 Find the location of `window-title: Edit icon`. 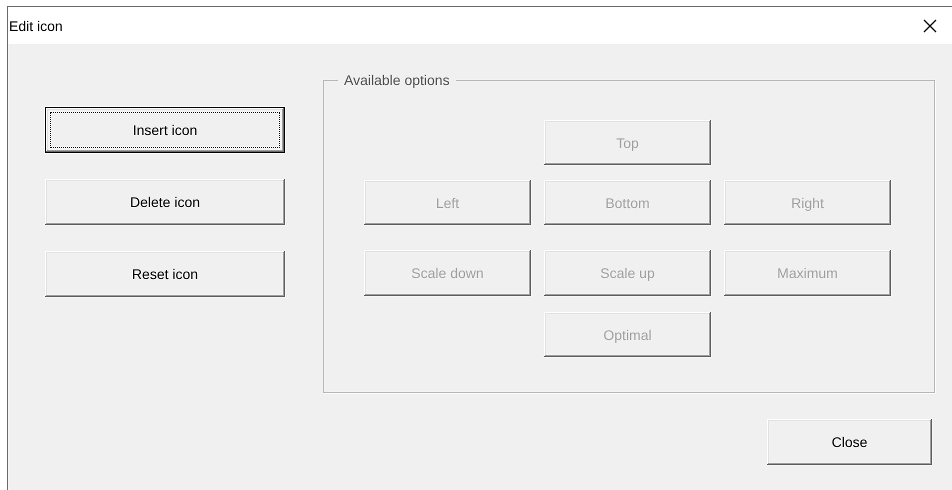

window-title: Edit icon is located at coordinates (36, 26).